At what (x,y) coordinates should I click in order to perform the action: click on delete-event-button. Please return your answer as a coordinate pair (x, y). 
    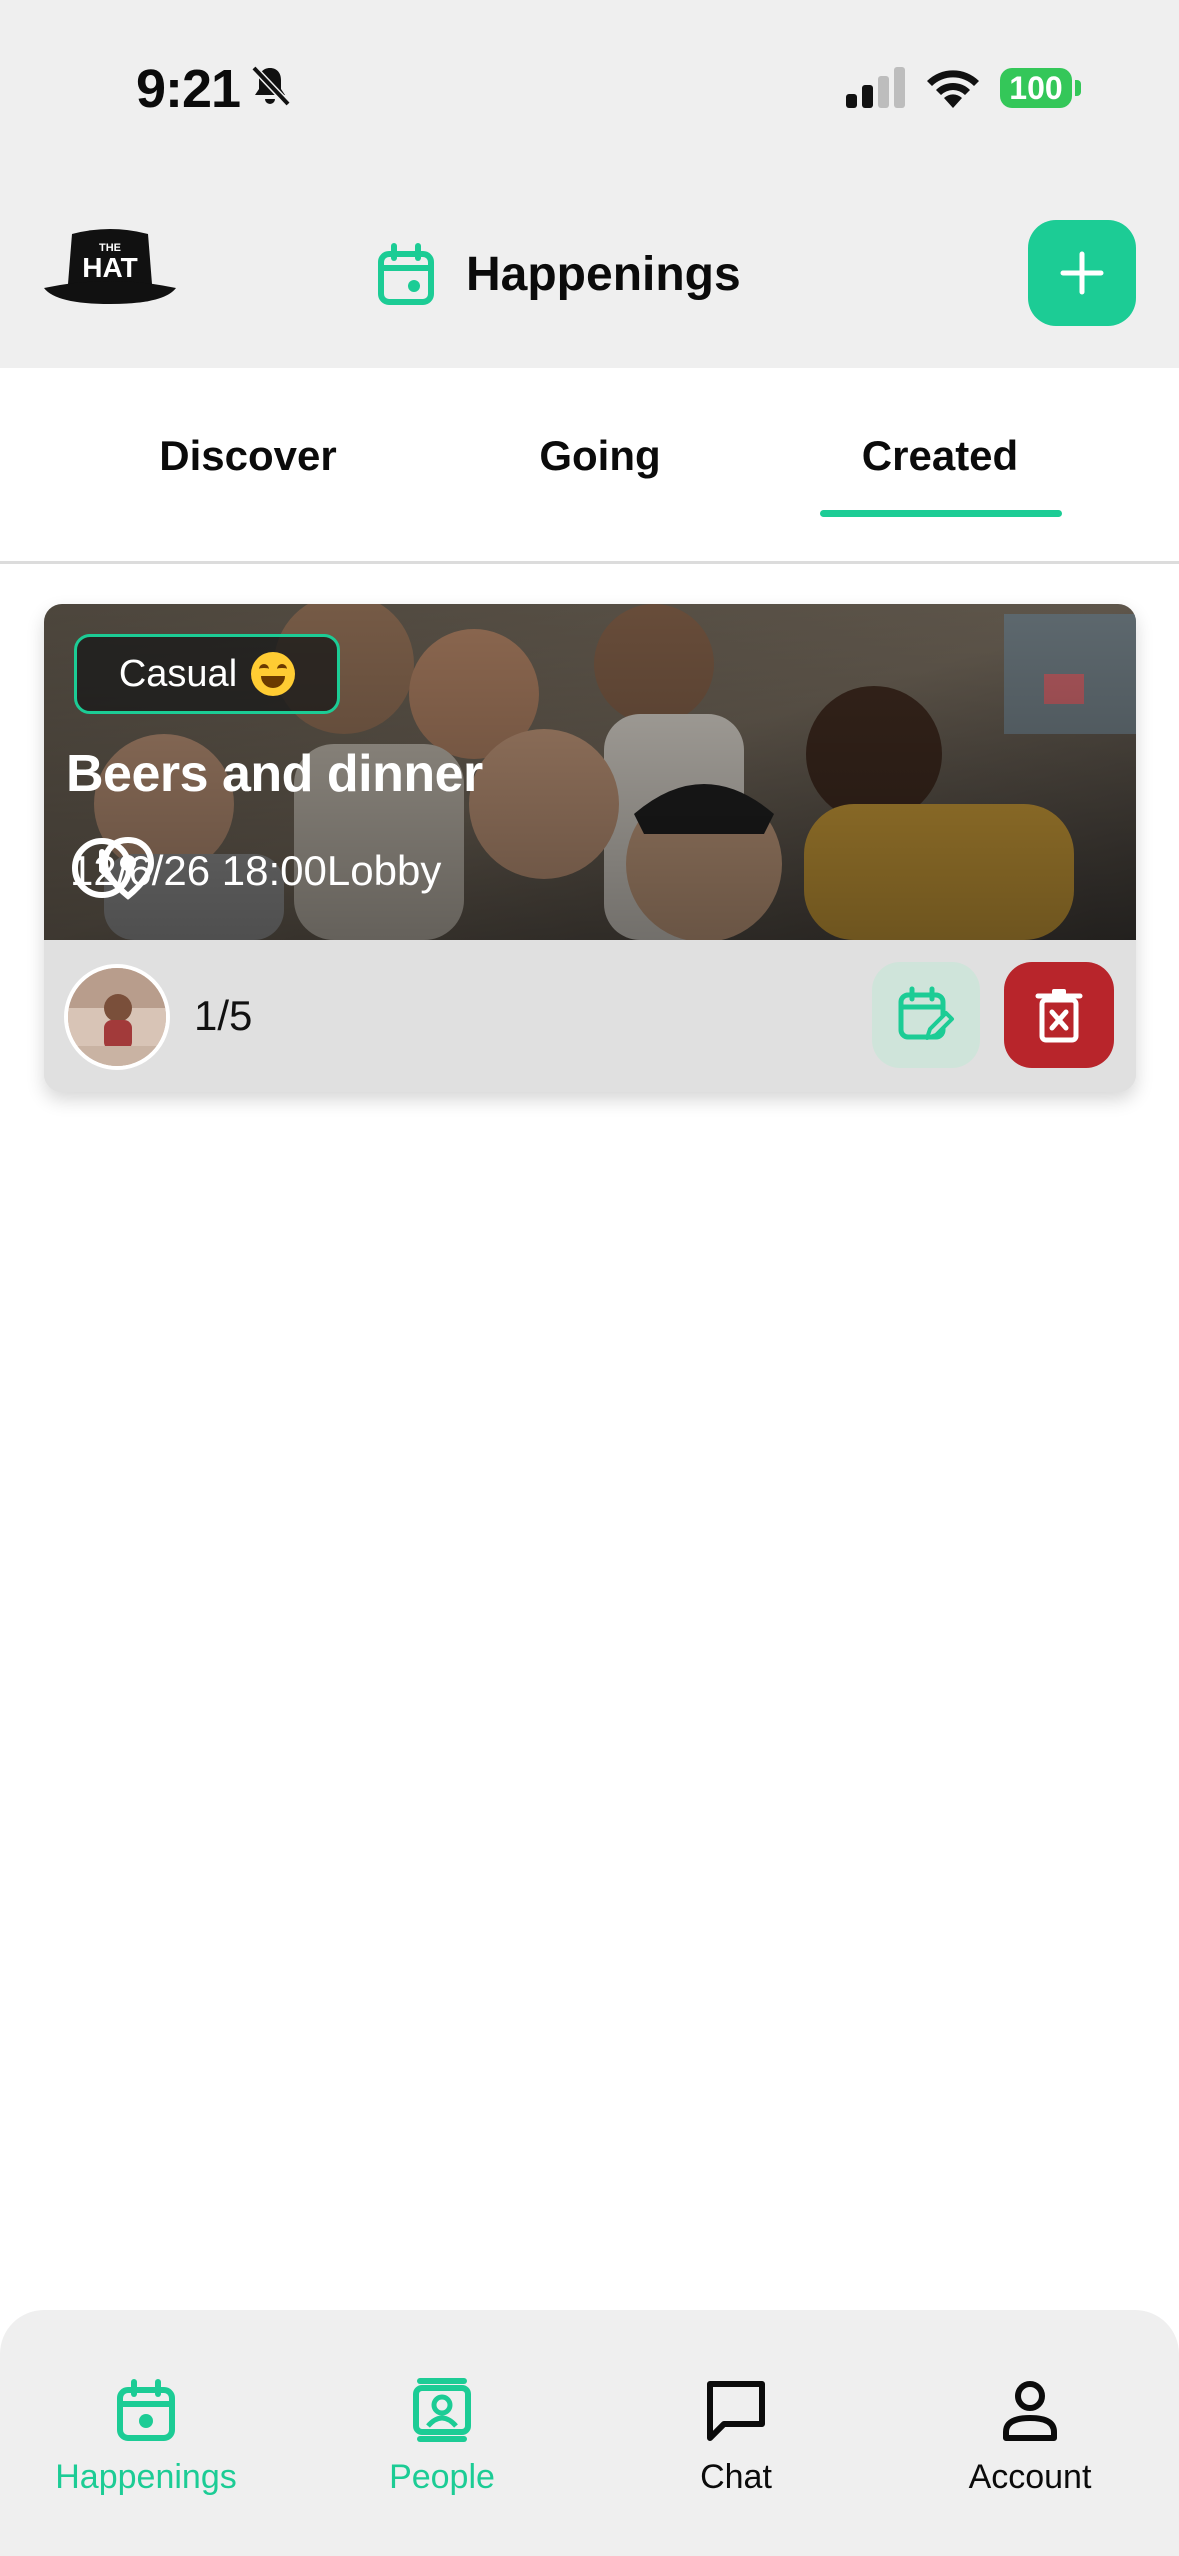
    Looking at the image, I should click on (1059, 1015).